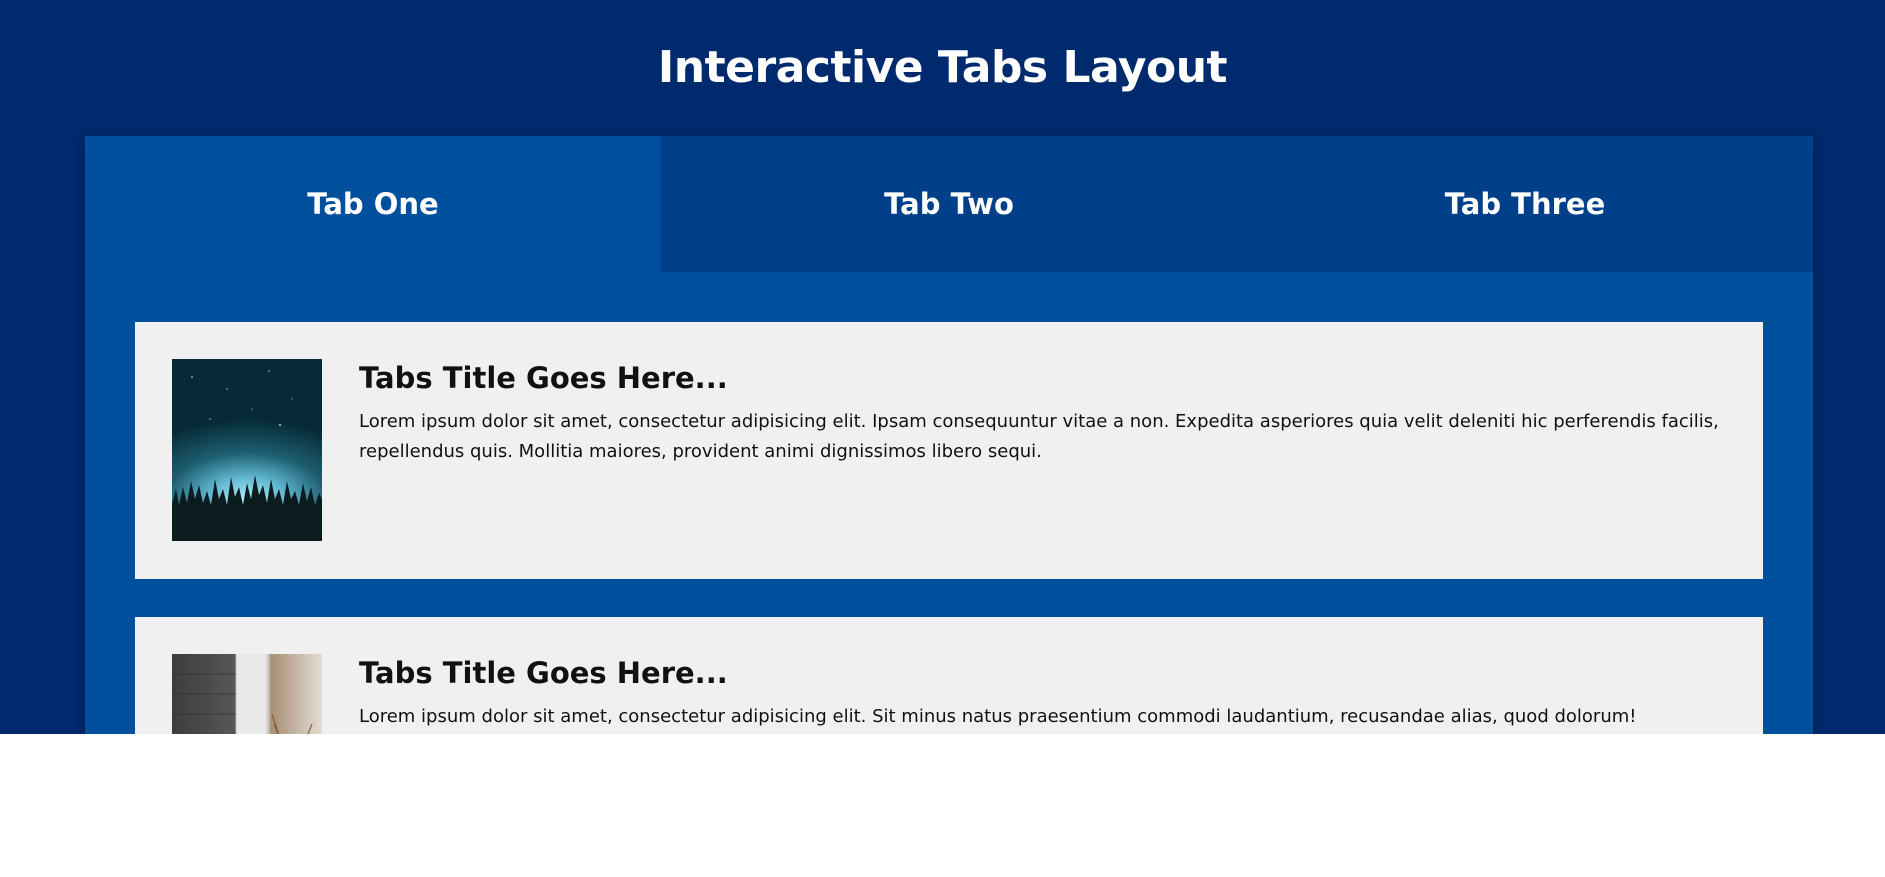 This screenshot has width=1885, height=877. What do you see at coordinates (942, 67) in the screenshot?
I see `page-title: Interactive Tabs Layout` at bounding box center [942, 67].